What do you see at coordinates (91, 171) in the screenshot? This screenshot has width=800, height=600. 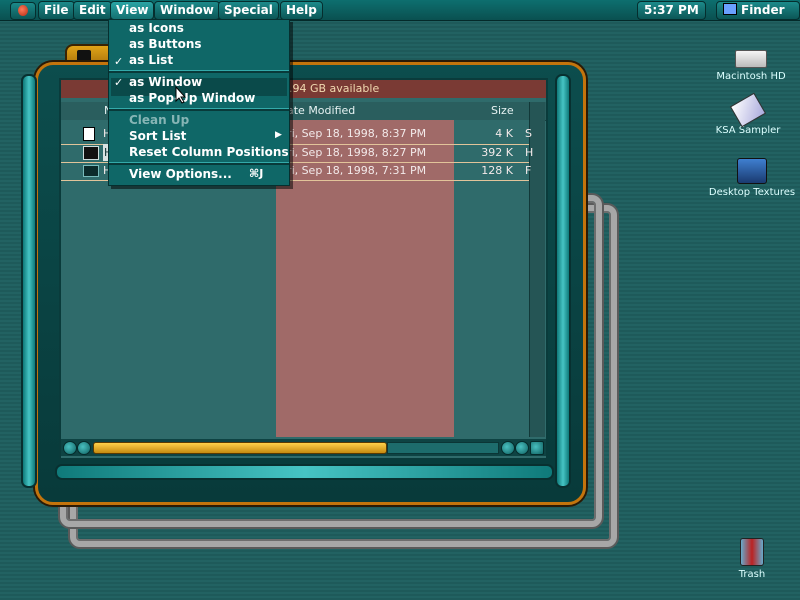 I see `application-icon` at bounding box center [91, 171].